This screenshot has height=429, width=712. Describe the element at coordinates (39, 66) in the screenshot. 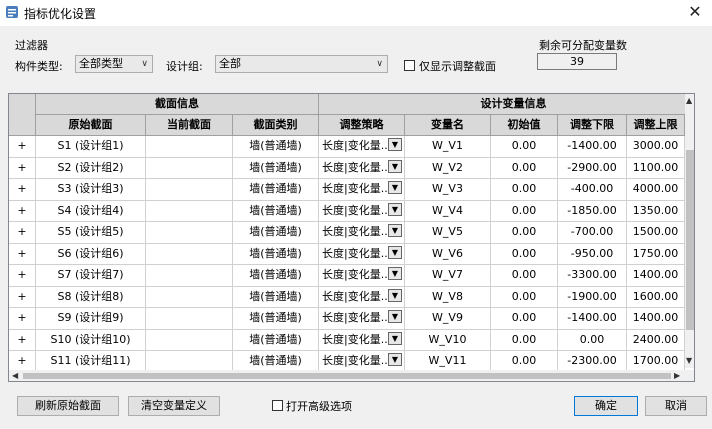

I see `component-type-label: 构件类型:` at that location.